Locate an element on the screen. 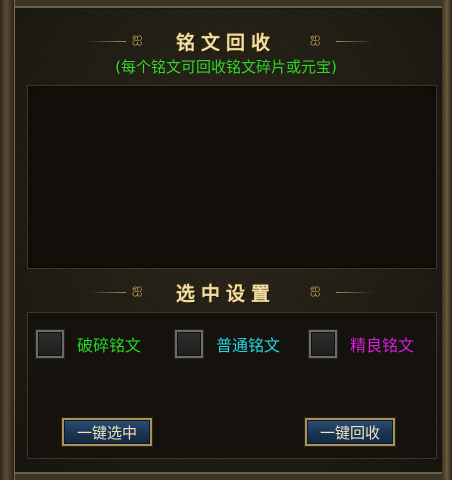 This screenshot has width=452, height=480. recycle-all-button: 一键回收 is located at coordinates (350, 432).